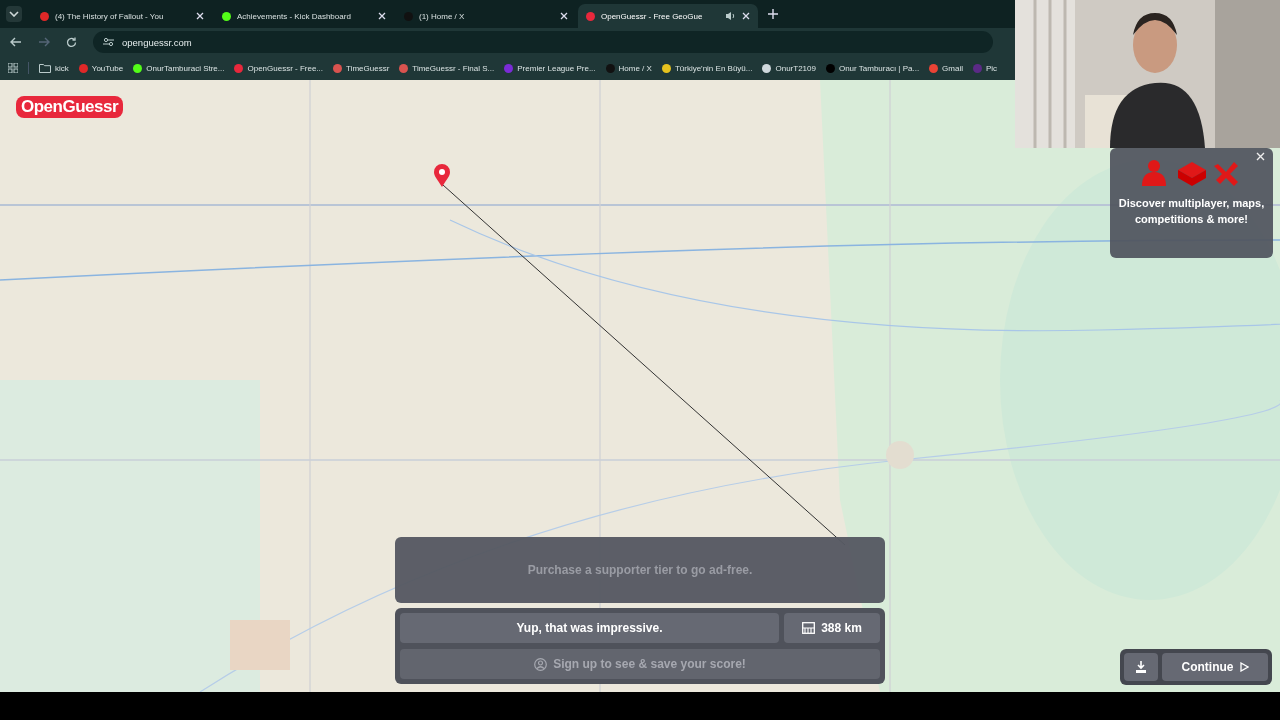 Image resolution: width=1280 pixels, height=720 pixels. I want to click on continue-button: Continue, so click(1215, 667).